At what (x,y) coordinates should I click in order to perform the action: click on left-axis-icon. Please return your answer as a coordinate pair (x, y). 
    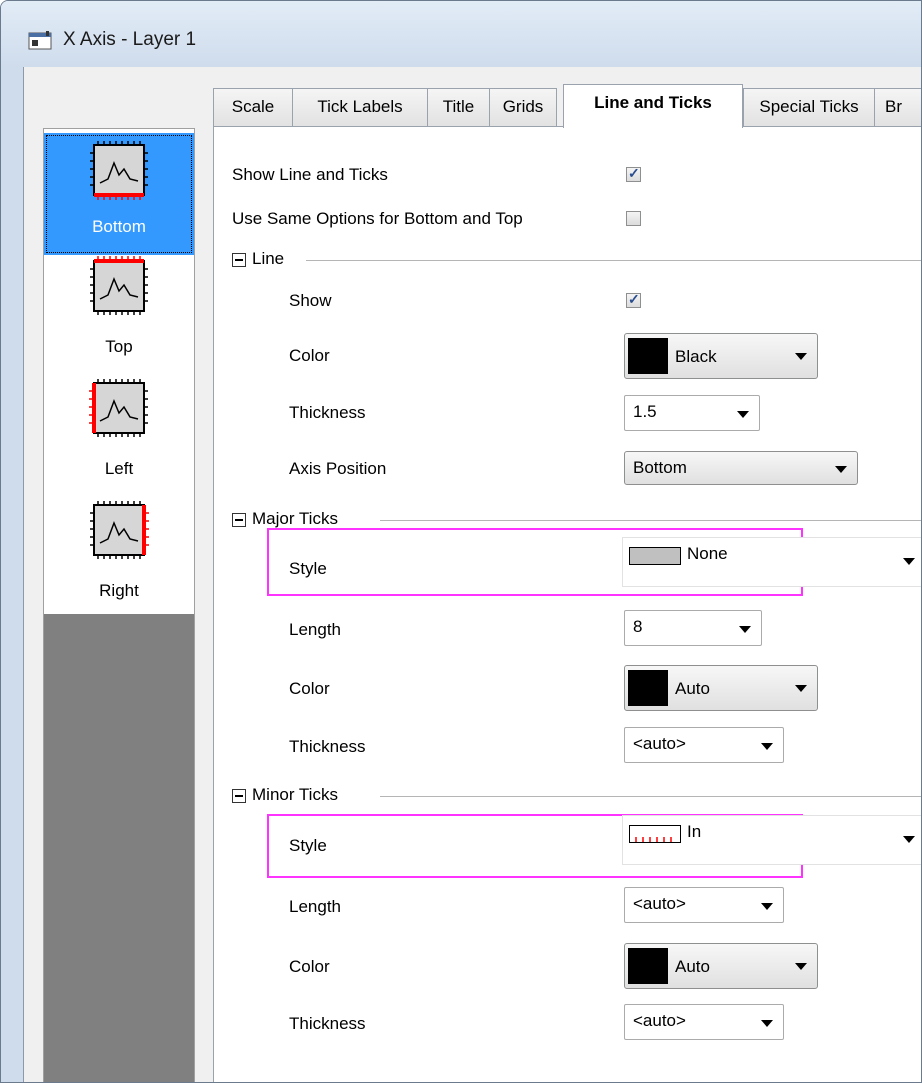
    Looking at the image, I should click on (118, 408).